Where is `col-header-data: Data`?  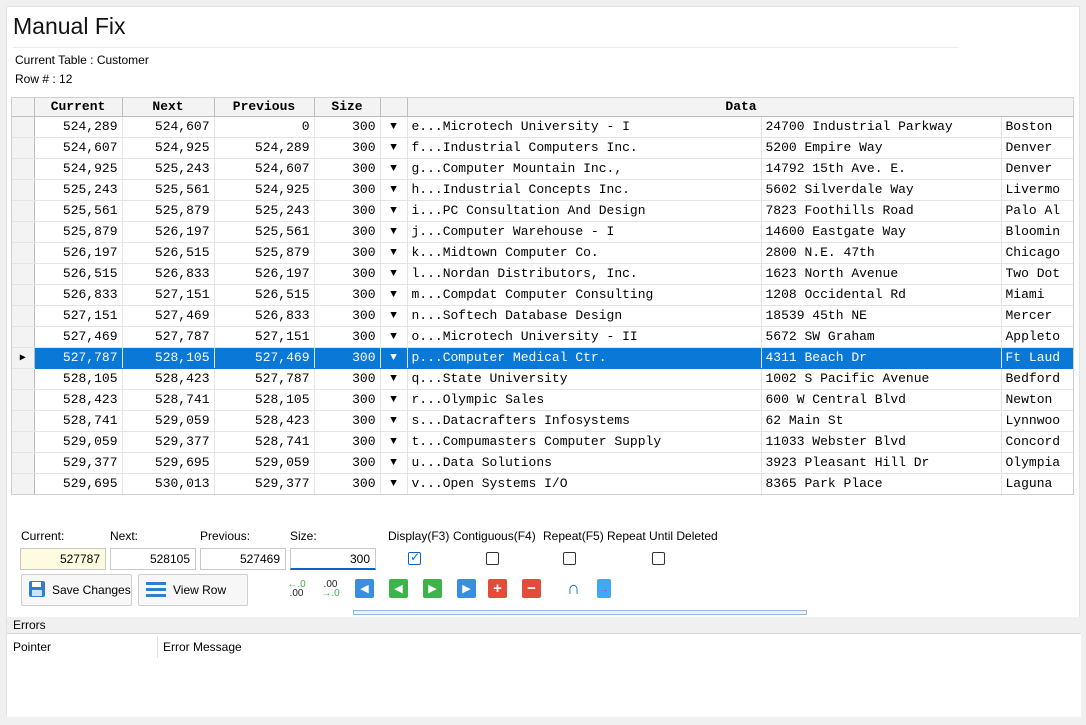 col-header-data: Data is located at coordinates (740, 107).